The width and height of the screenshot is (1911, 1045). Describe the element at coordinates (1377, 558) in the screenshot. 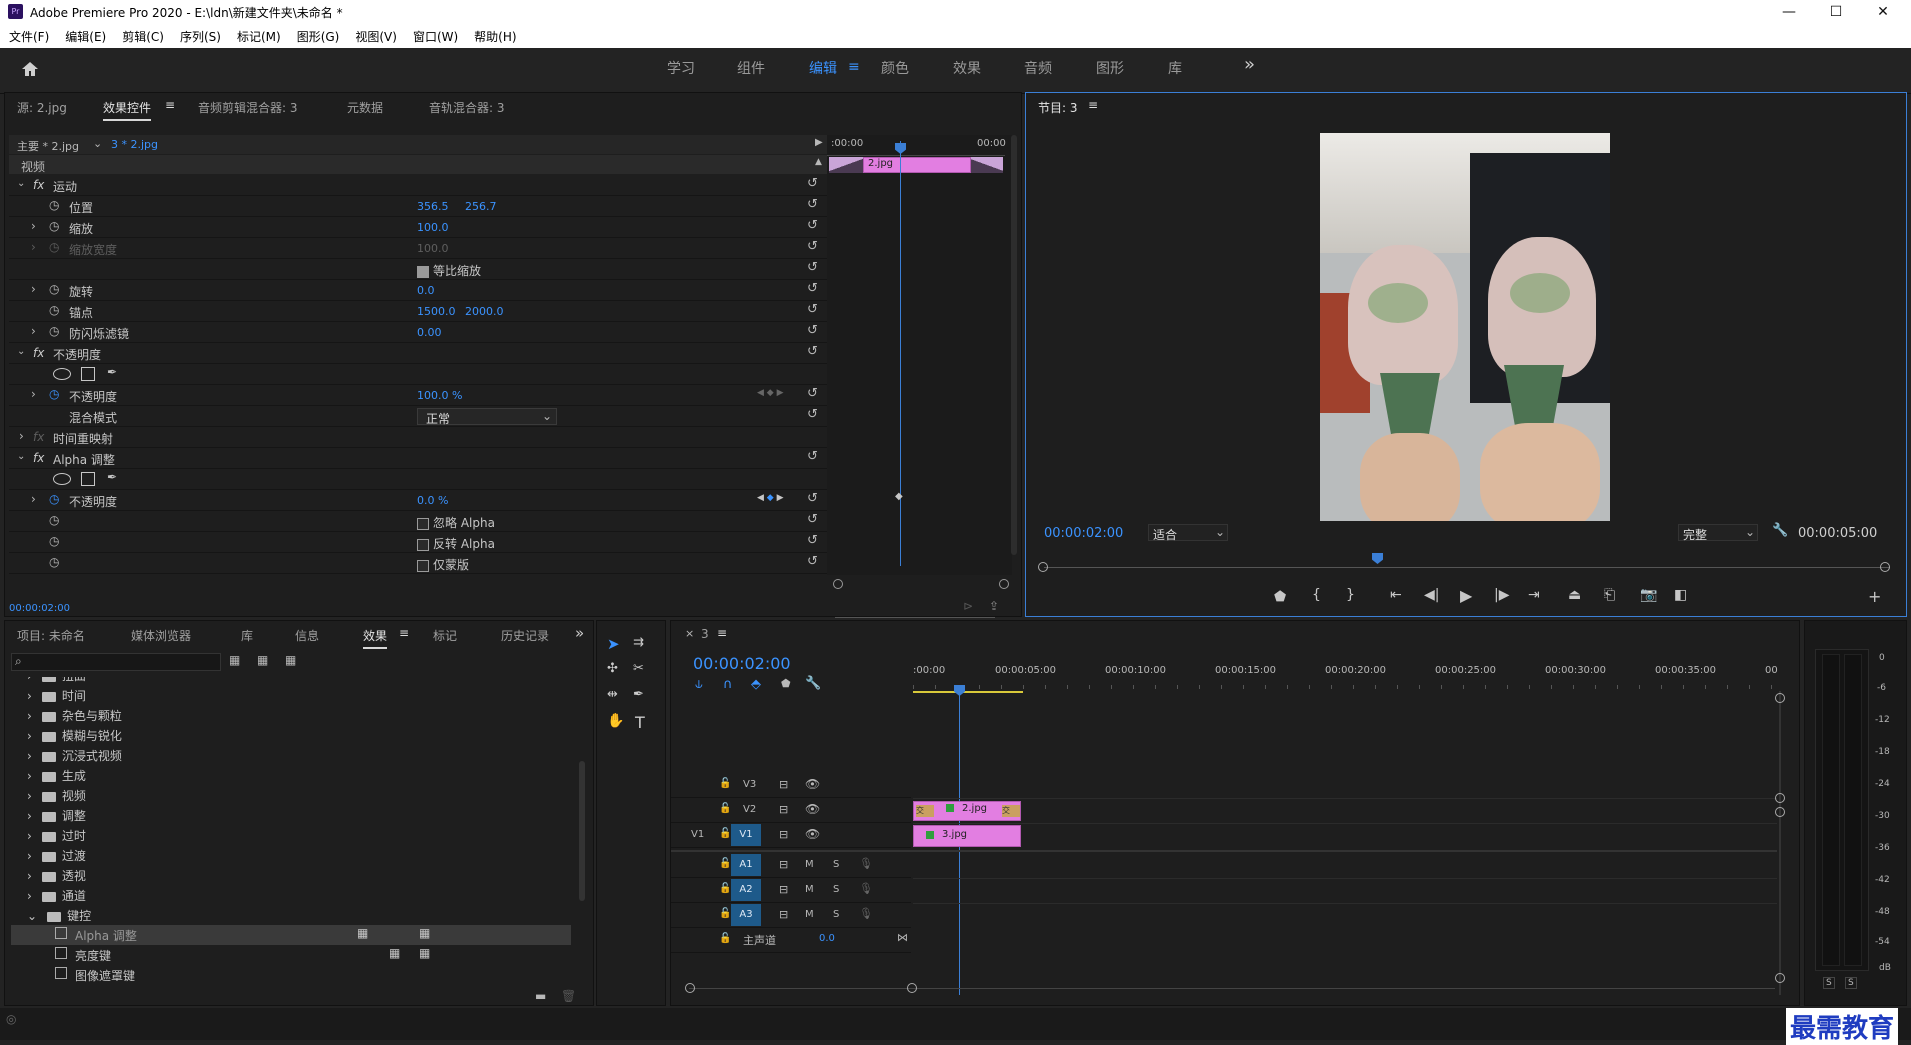

I see `program-playhead-icon` at that location.